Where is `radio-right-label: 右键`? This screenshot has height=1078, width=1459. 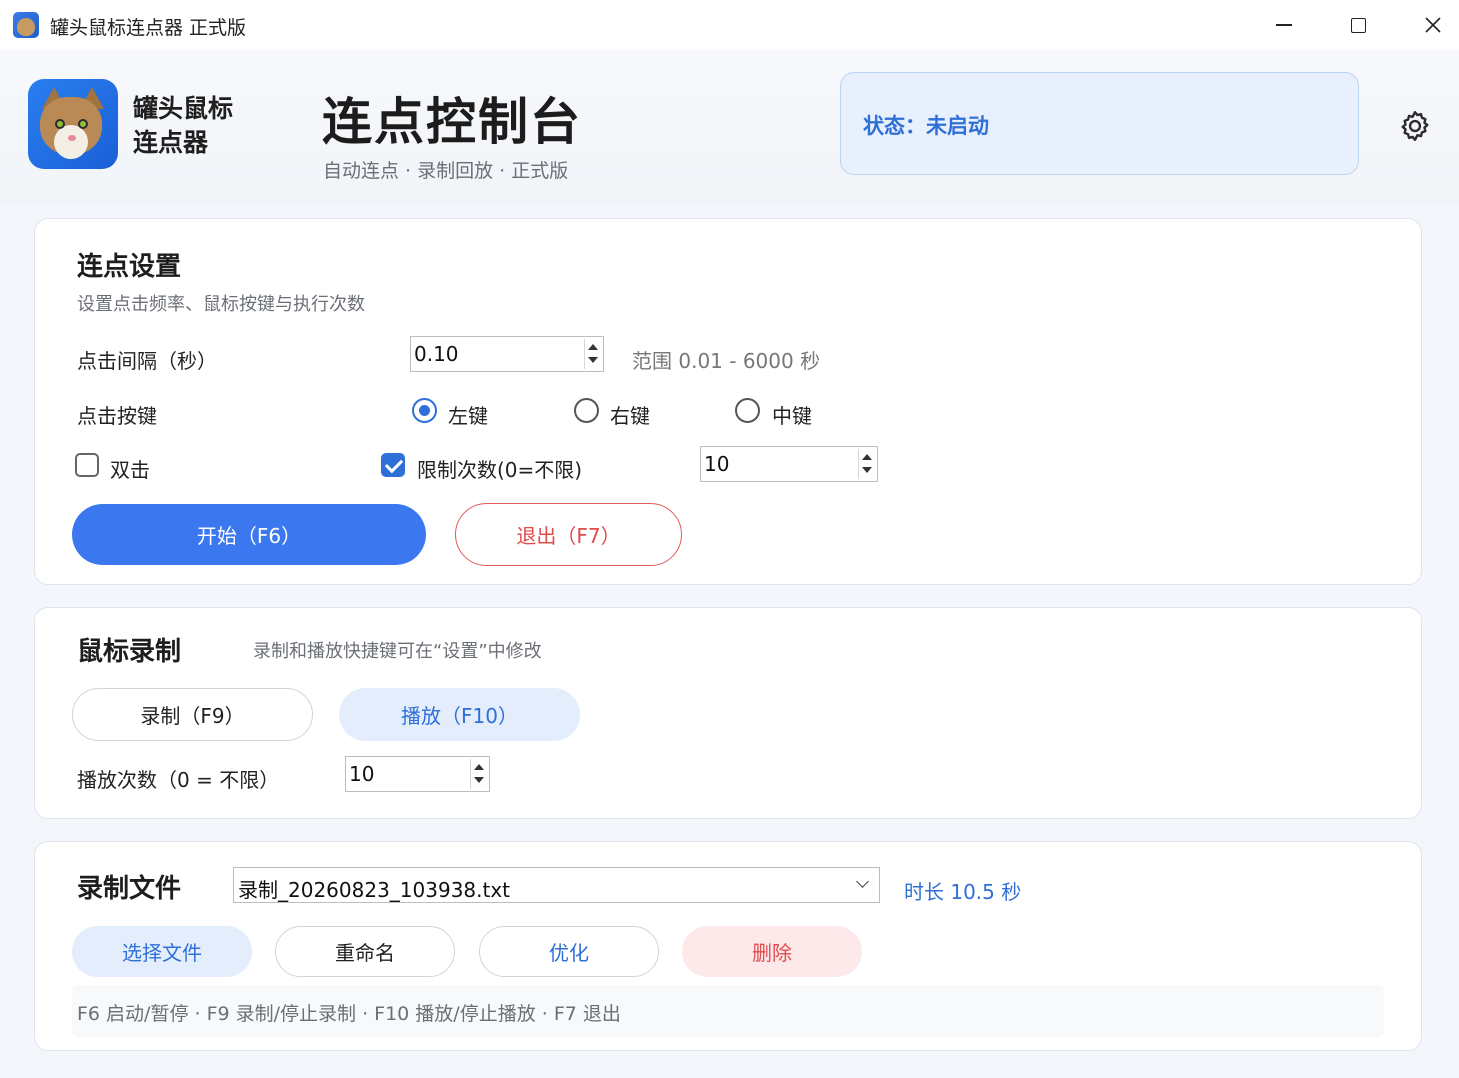
radio-right-label: 右键 is located at coordinates (630, 414).